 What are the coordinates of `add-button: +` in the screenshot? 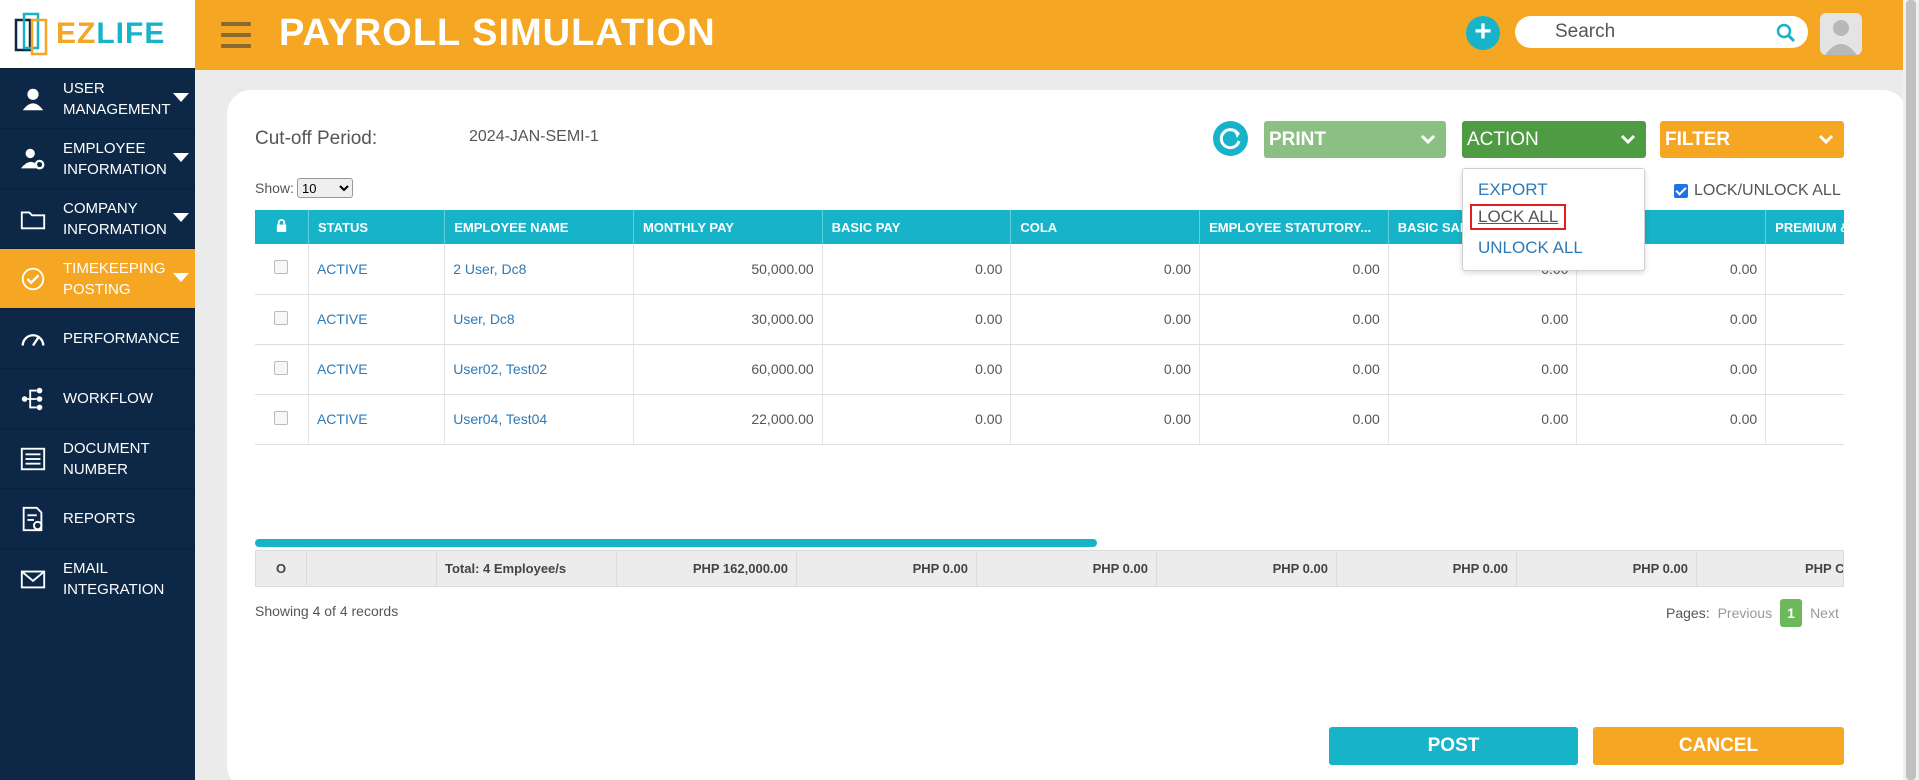 It's located at (1483, 33).